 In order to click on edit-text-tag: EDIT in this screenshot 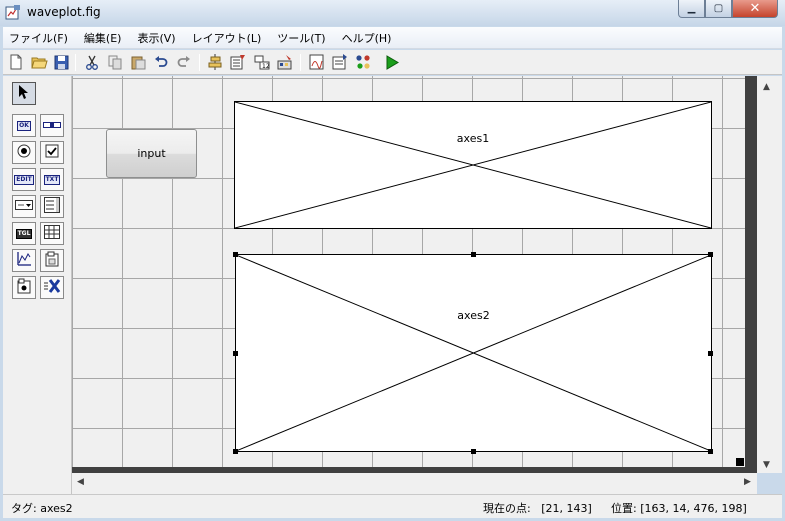, I will do `click(24, 179)`.